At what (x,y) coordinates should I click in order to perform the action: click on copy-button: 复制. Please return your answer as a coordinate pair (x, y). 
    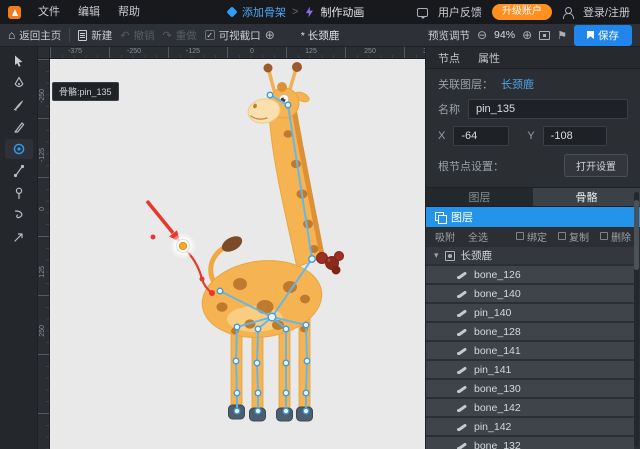
    Looking at the image, I should click on (573, 236).